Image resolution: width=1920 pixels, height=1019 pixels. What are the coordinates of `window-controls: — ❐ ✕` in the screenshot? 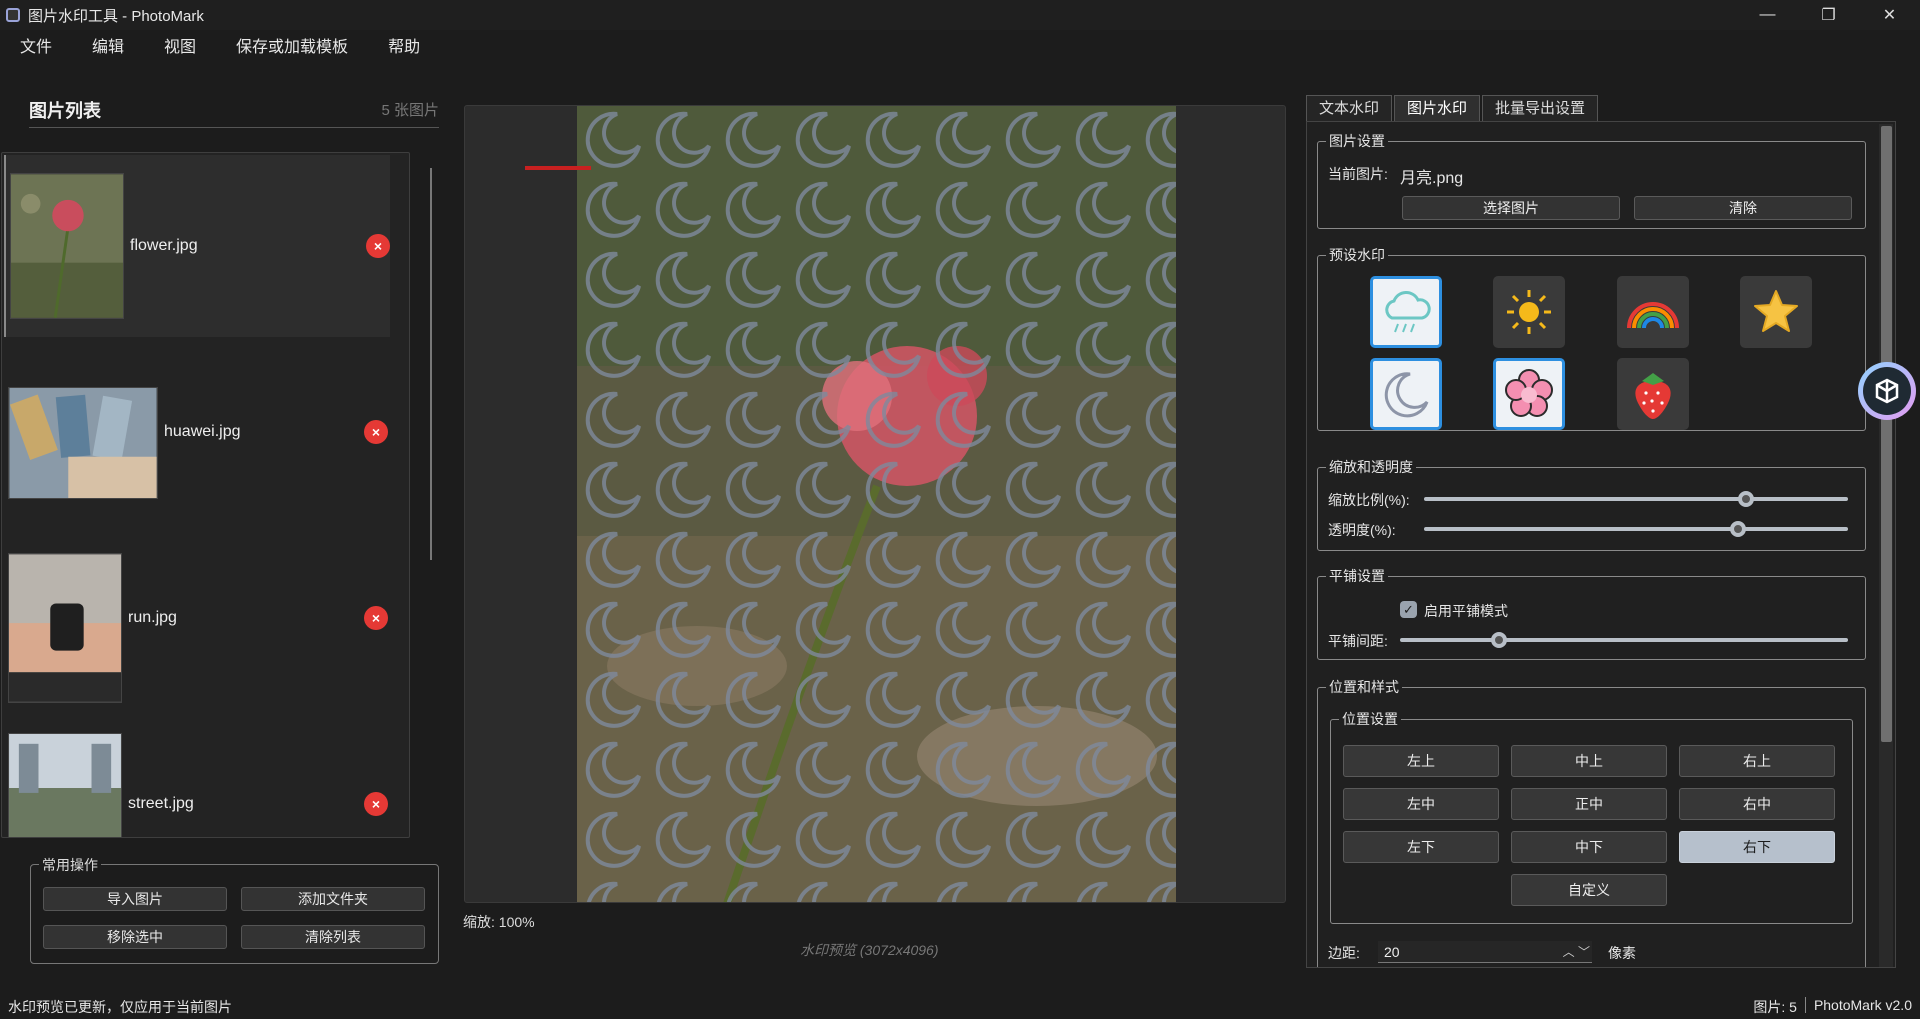 It's located at (1828, 15).